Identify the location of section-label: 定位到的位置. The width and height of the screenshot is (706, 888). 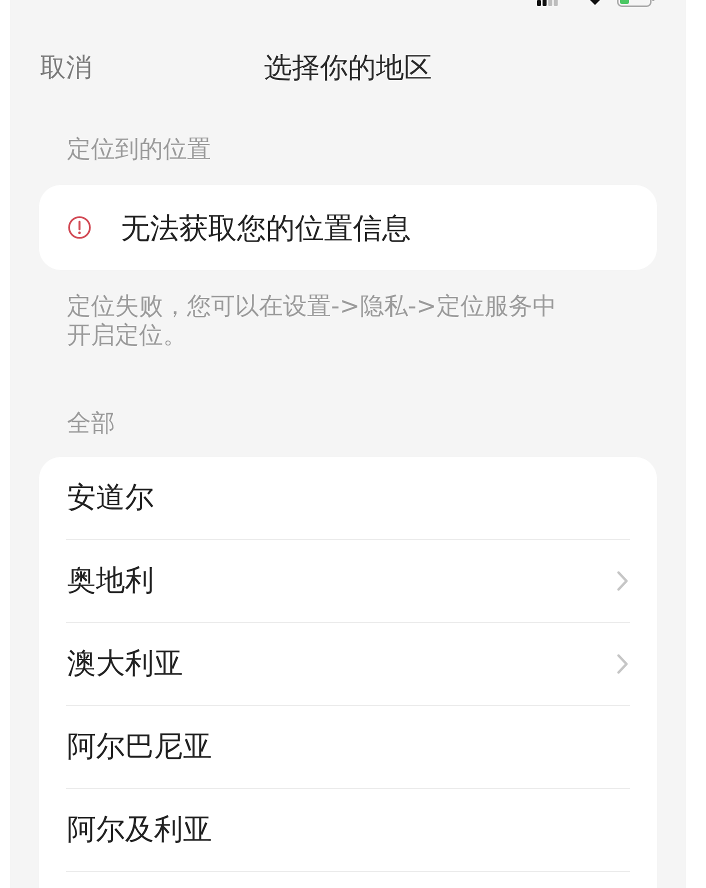
(139, 149).